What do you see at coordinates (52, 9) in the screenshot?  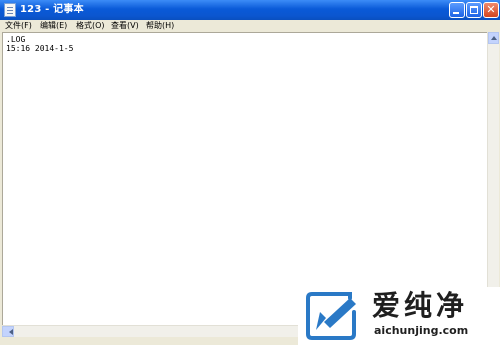 I see `window-title: 123 - 记事本` at bounding box center [52, 9].